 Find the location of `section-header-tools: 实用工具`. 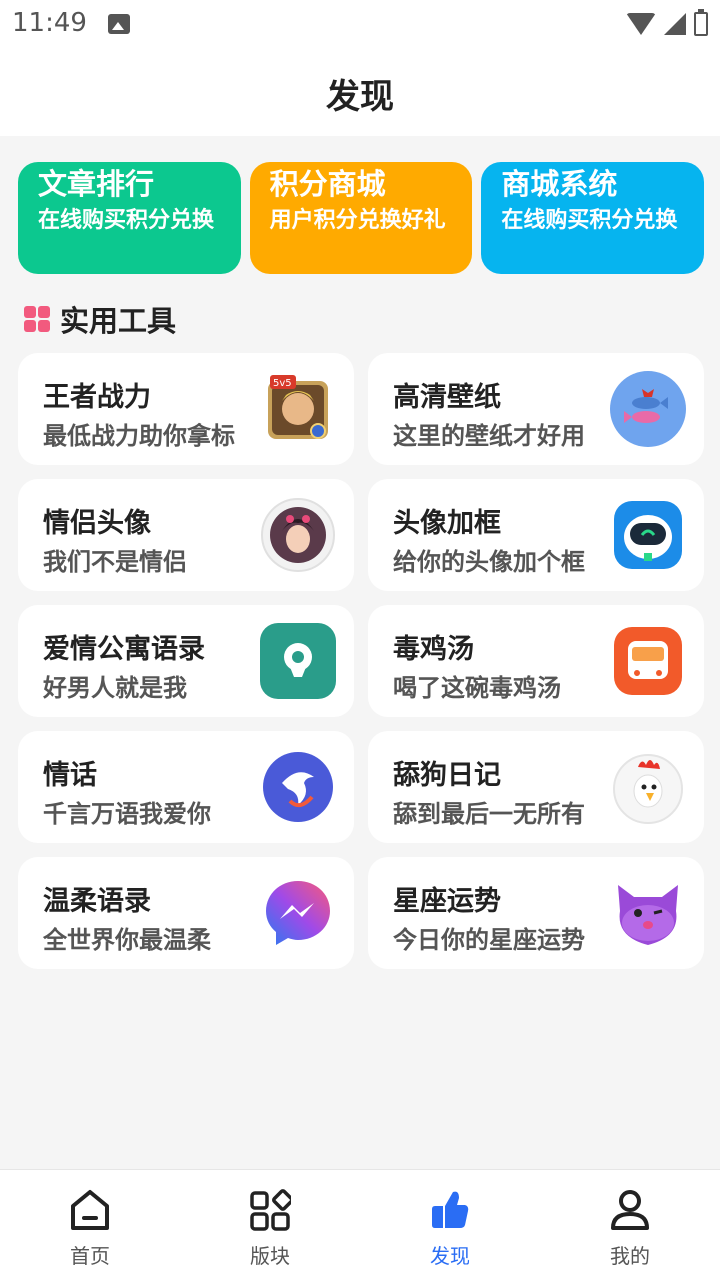

section-header-tools: 实用工具 is located at coordinates (100, 319).